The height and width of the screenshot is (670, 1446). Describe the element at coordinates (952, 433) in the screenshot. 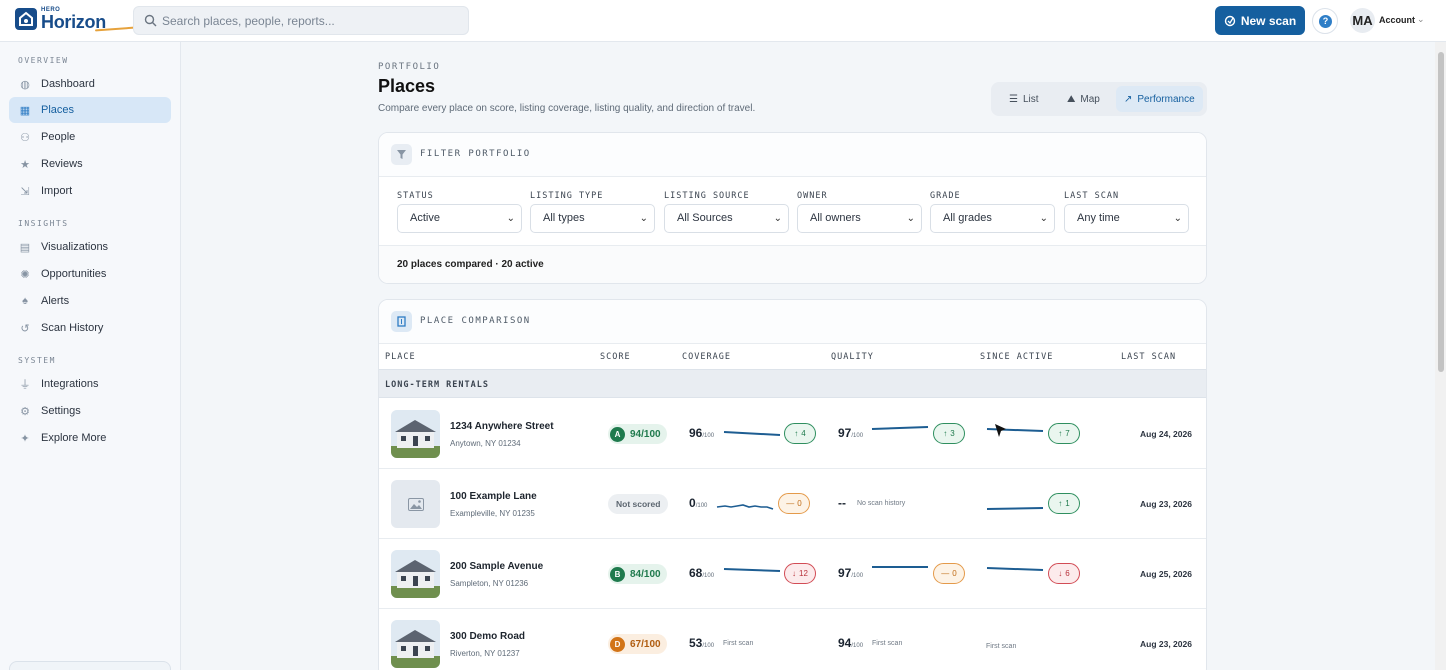

I see `delta-value: 3` at that location.